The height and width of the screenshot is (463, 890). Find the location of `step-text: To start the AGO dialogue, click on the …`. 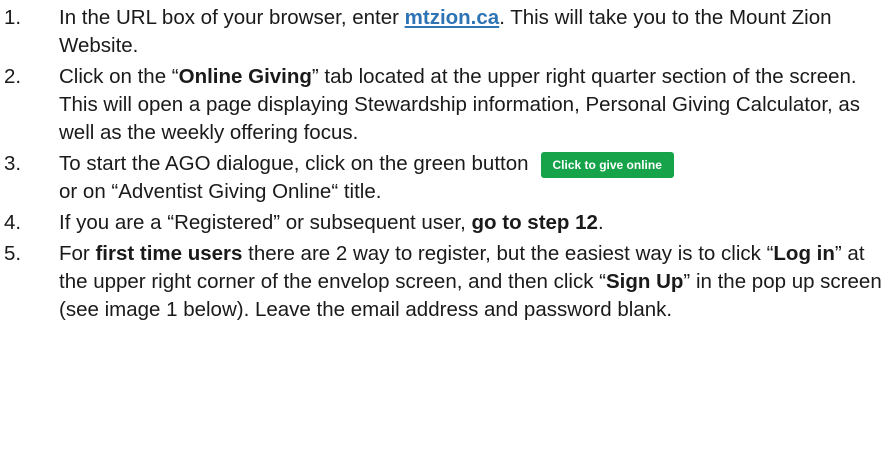

step-text: To start the AGO dialogue, click on the … is located at coordinates (471, 178).